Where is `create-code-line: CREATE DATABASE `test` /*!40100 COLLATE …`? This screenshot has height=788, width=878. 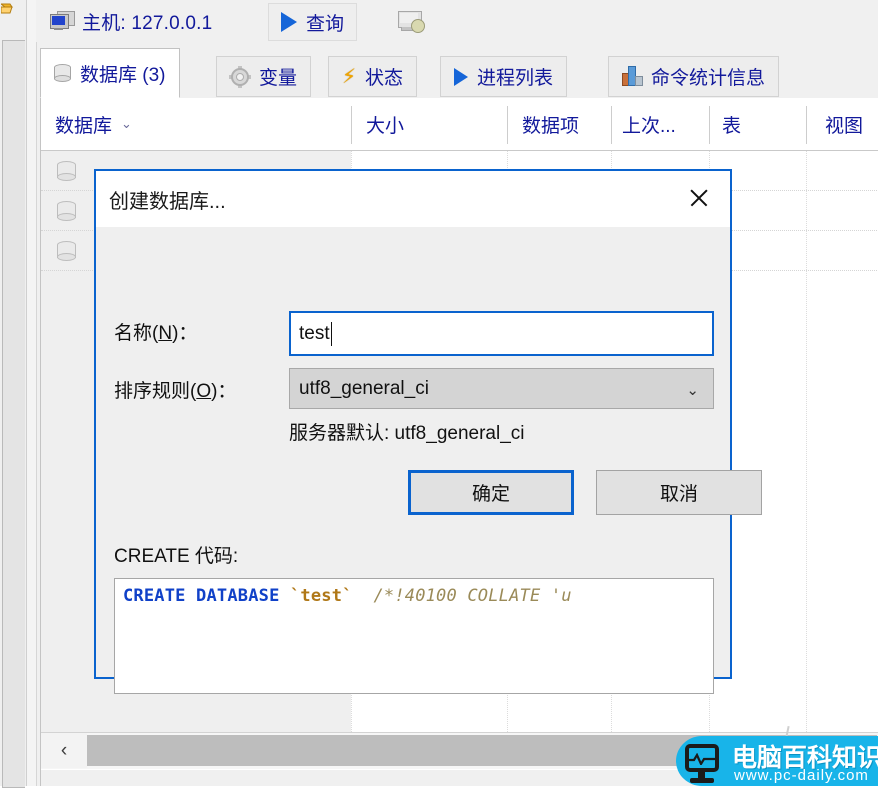 create-code-line: CREATE DATABASE `test` /*!40100 COLLATE … is located at coordinates (418, 596).